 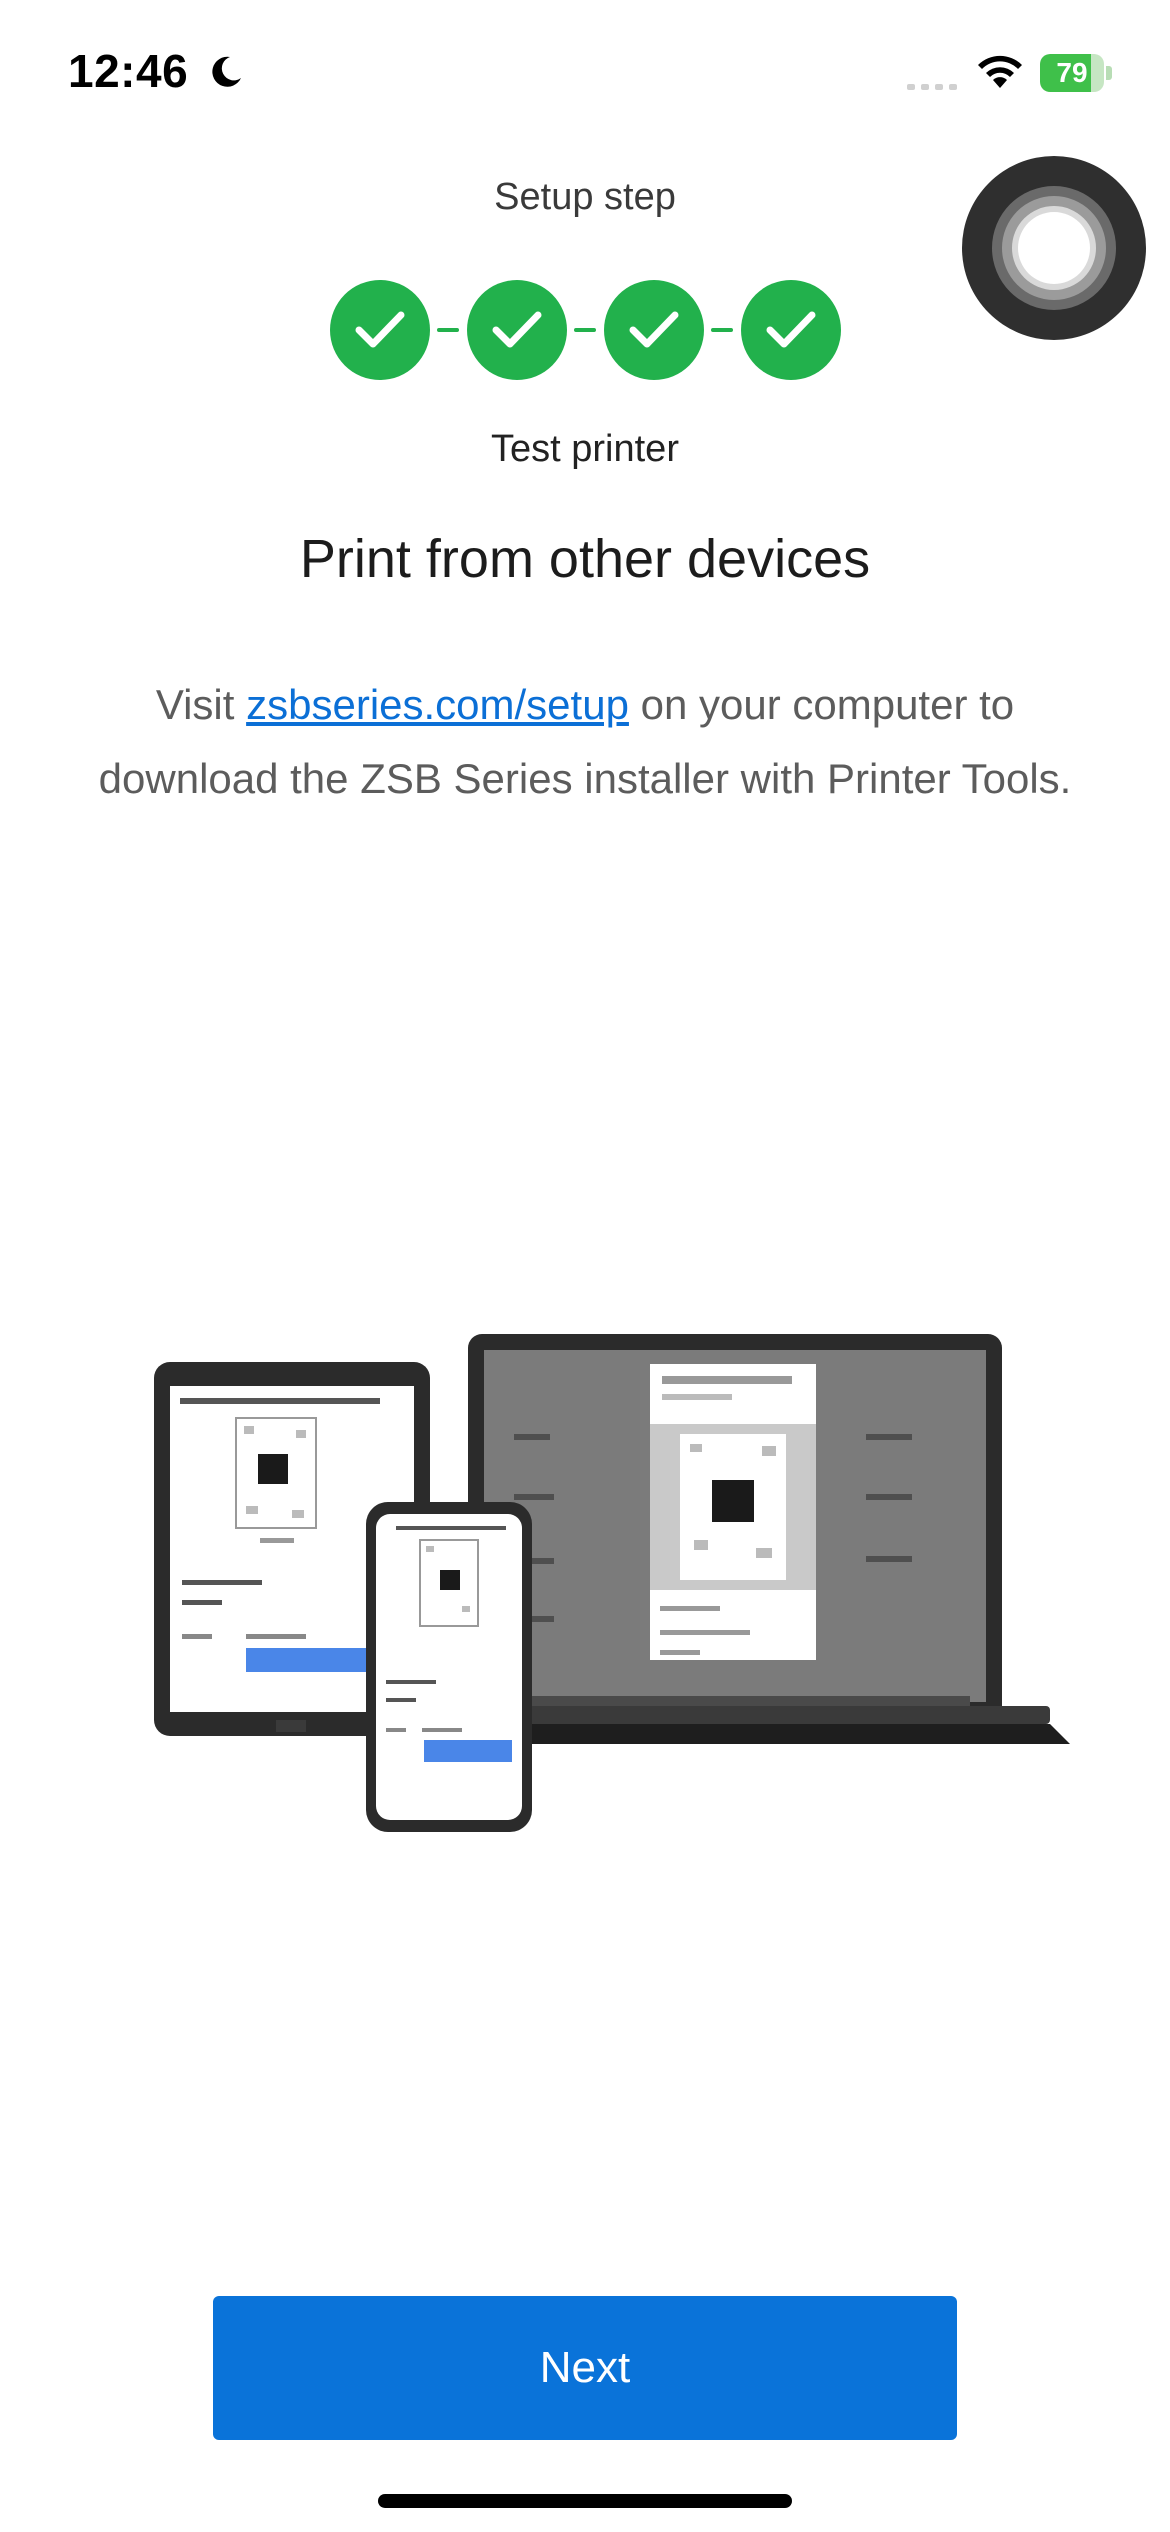 I want to click on step-1-complete, so click(x=379, y=330).